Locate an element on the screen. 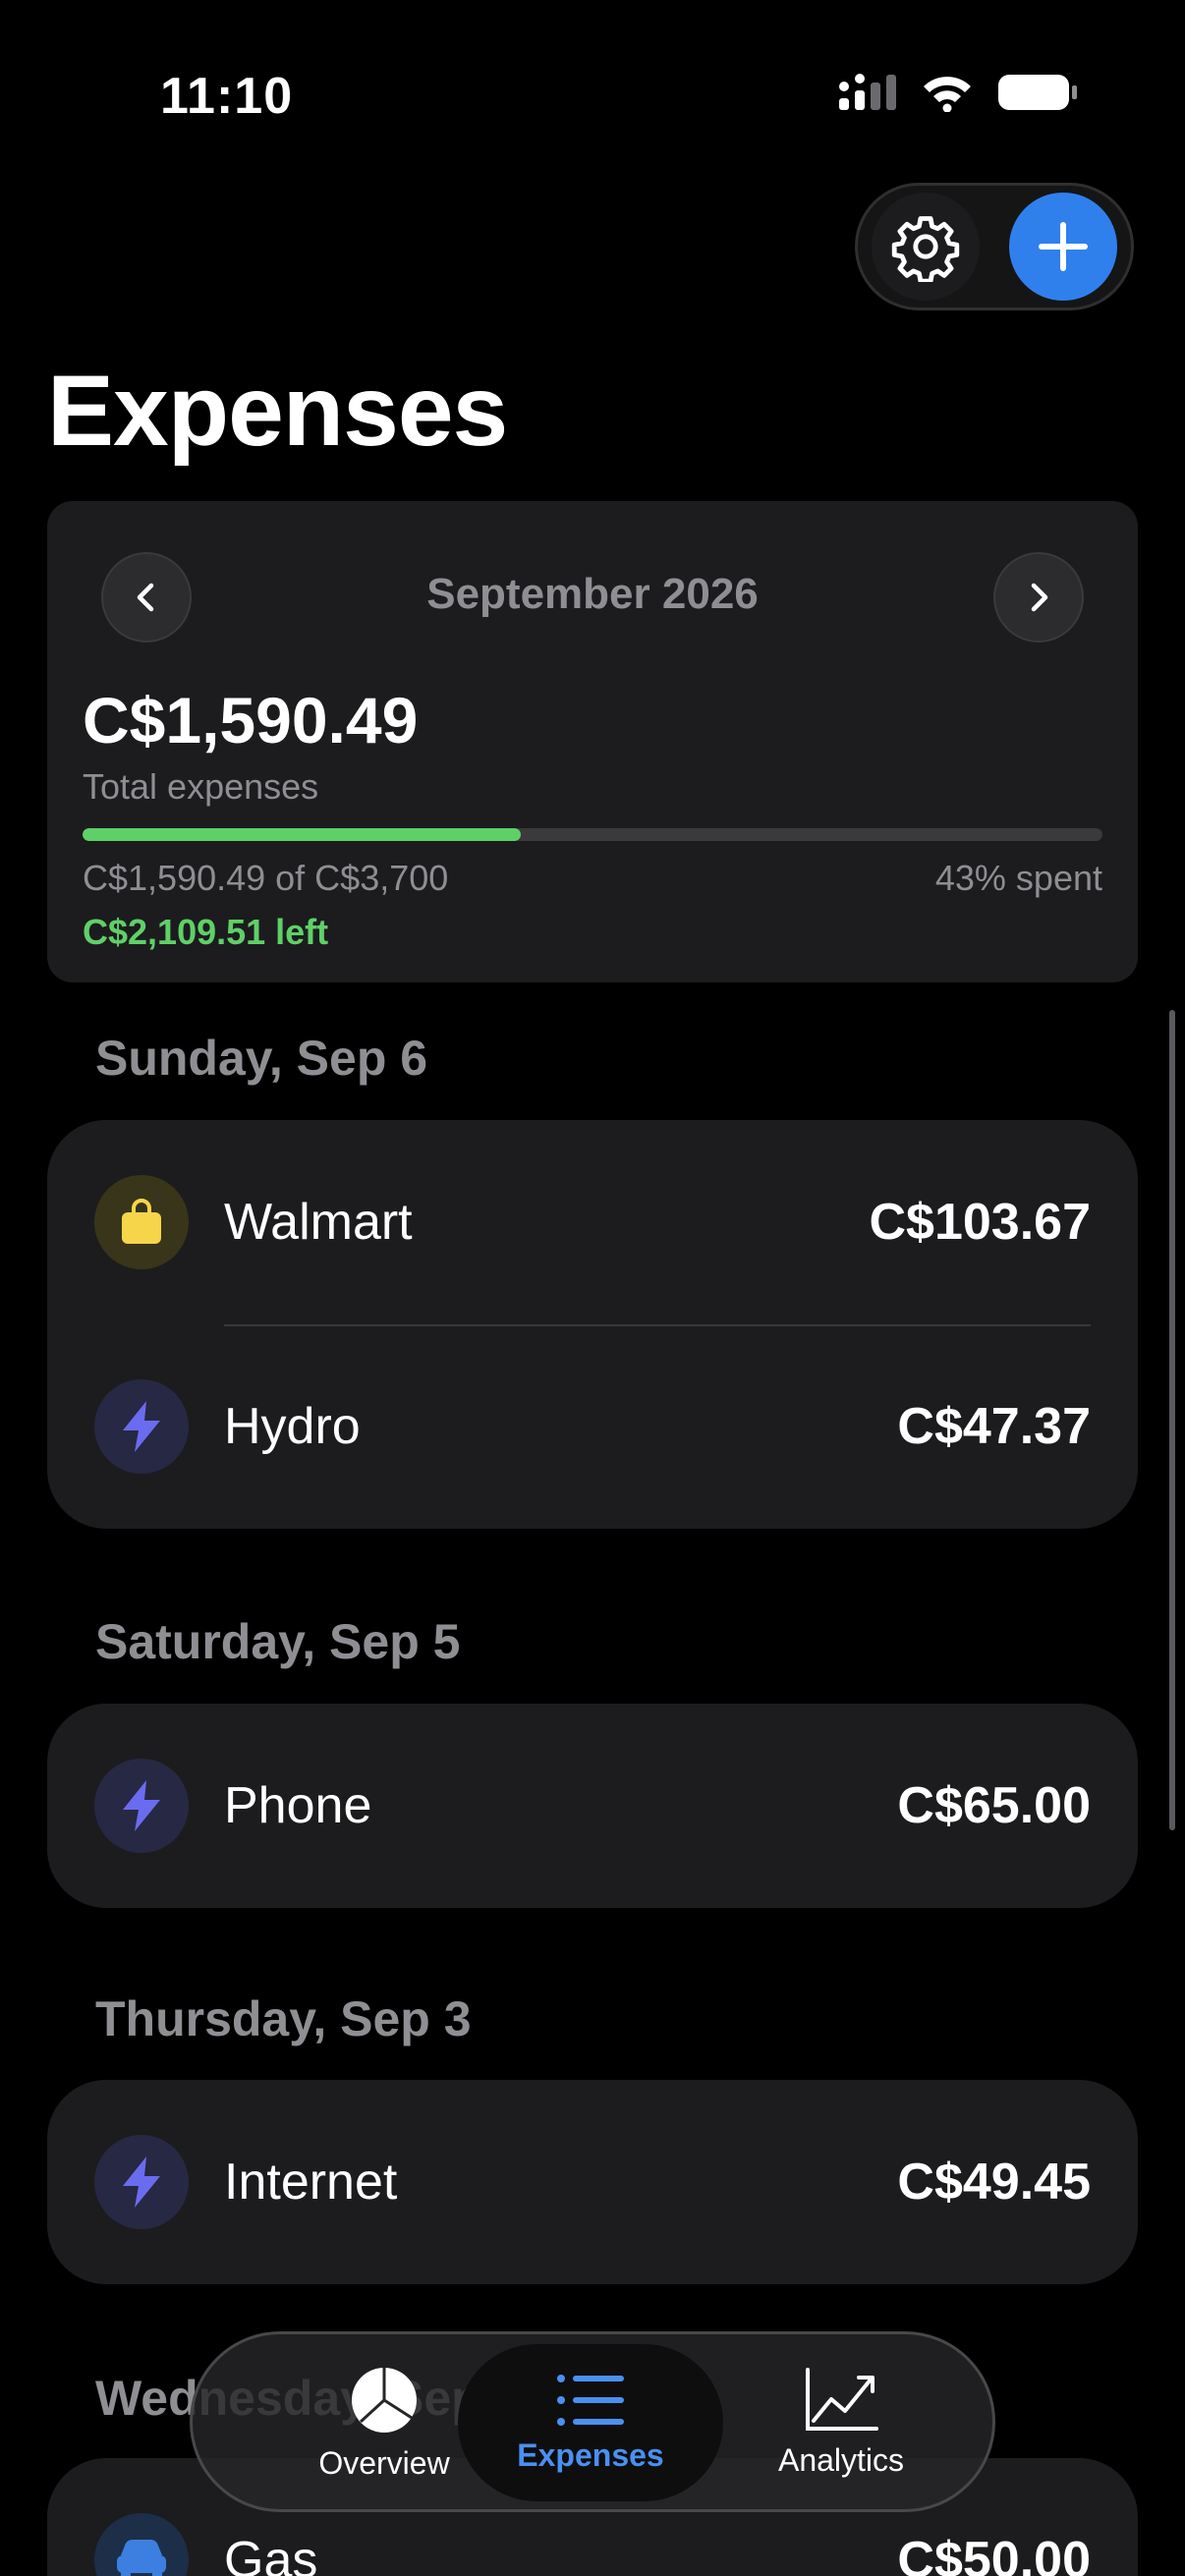 This screenshot has height=2576, width=1185. expense-row: Internet C$49.45 is located at coordinates (592, 2182).